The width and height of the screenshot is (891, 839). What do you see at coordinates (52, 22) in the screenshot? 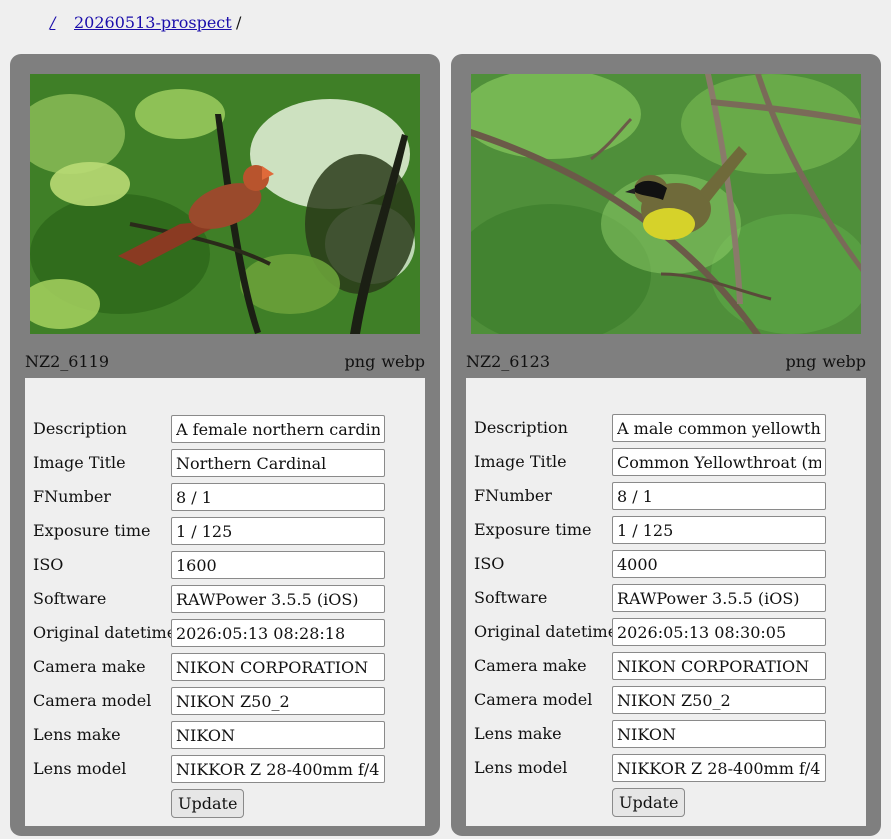
I see `breadcrumb-root-link: /` at bounding box center [52, 22].